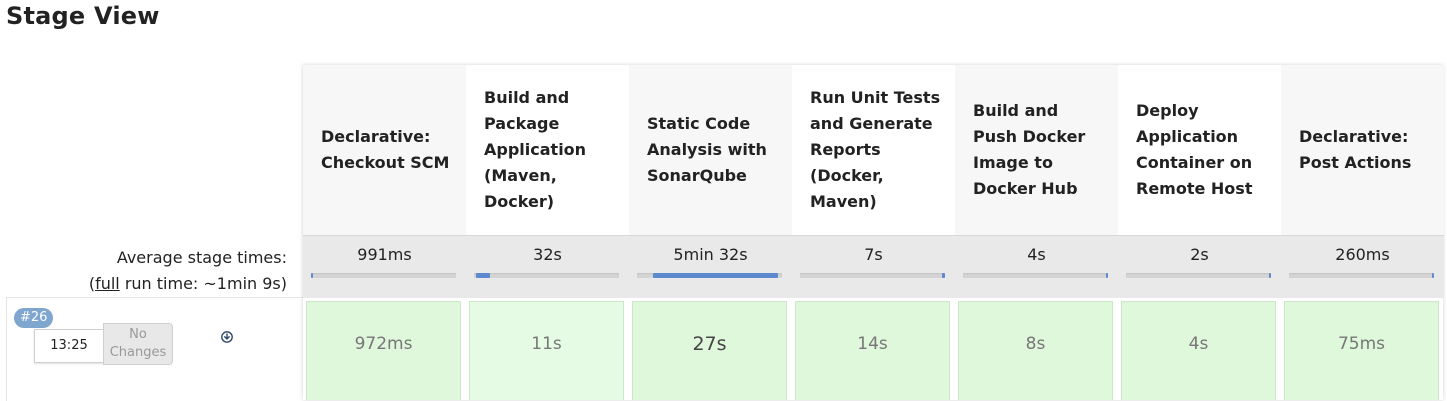  What do you see at coordinates (873, 254) in the screenshot?
I see `stage-average-time: 7s` at bounding box center [873, 254].